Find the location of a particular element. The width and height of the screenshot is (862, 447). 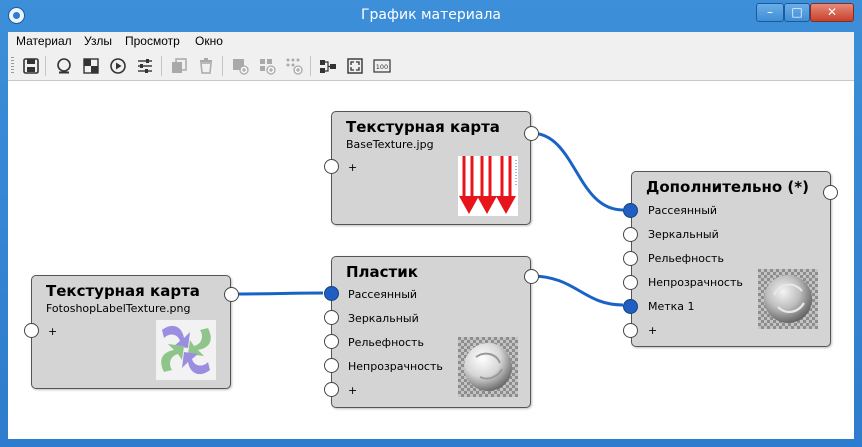

duplicate-icon is located at coordinates (179, 66).